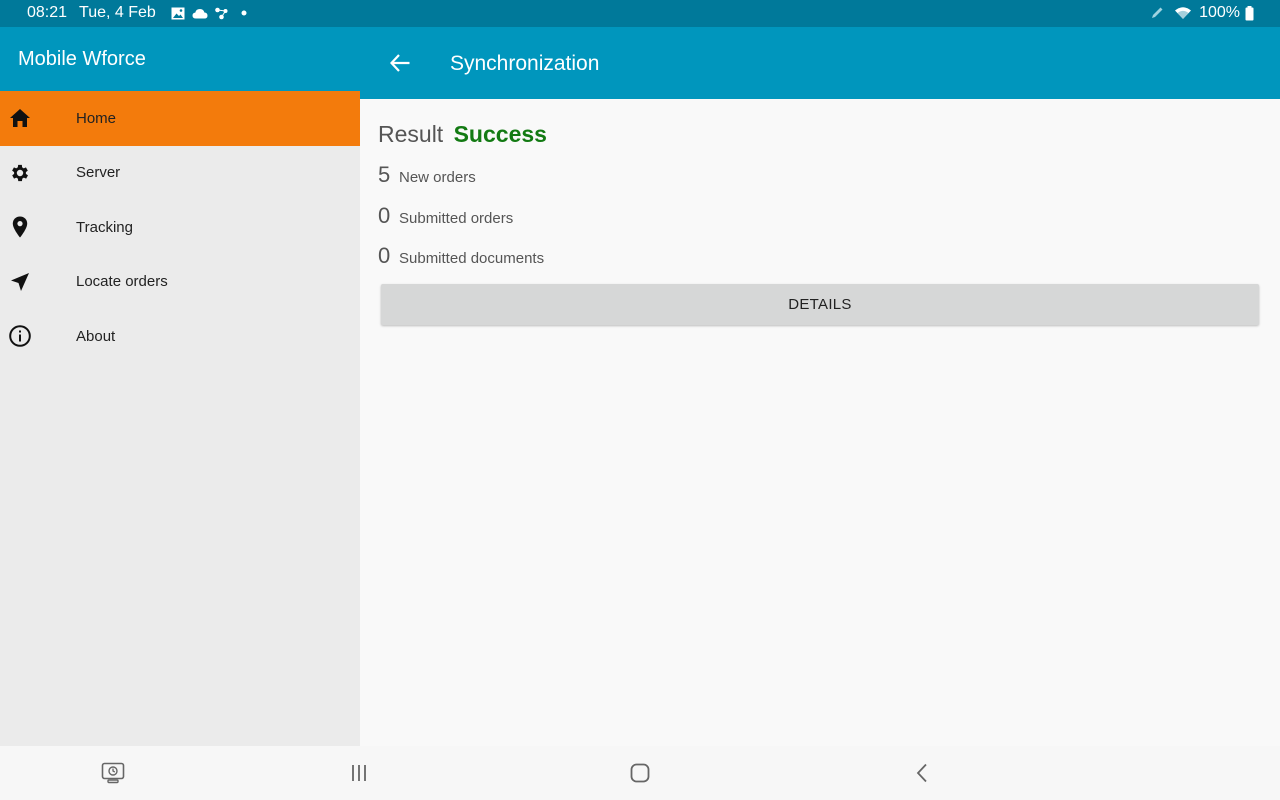 Image resolution: width=1280 pixels, height=800 pixels. I want to click on status-bar-right: 100%, so click(1201, 13).